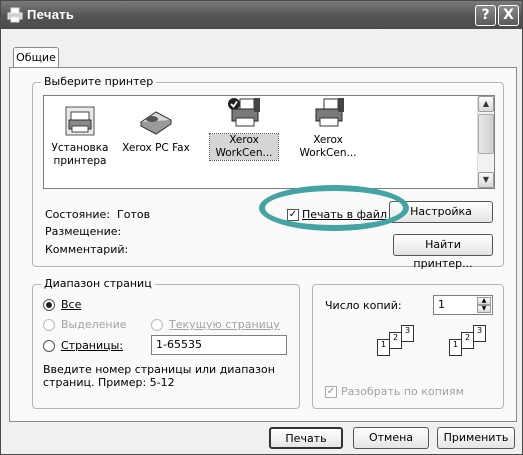 Image resolution: width=523 pixels, height=455 pixels. What do you see at coordinates (98, 283) in the screenshot?
I see `page-range-group-label: Диапазон страниц` at bounding box center [98, 283].